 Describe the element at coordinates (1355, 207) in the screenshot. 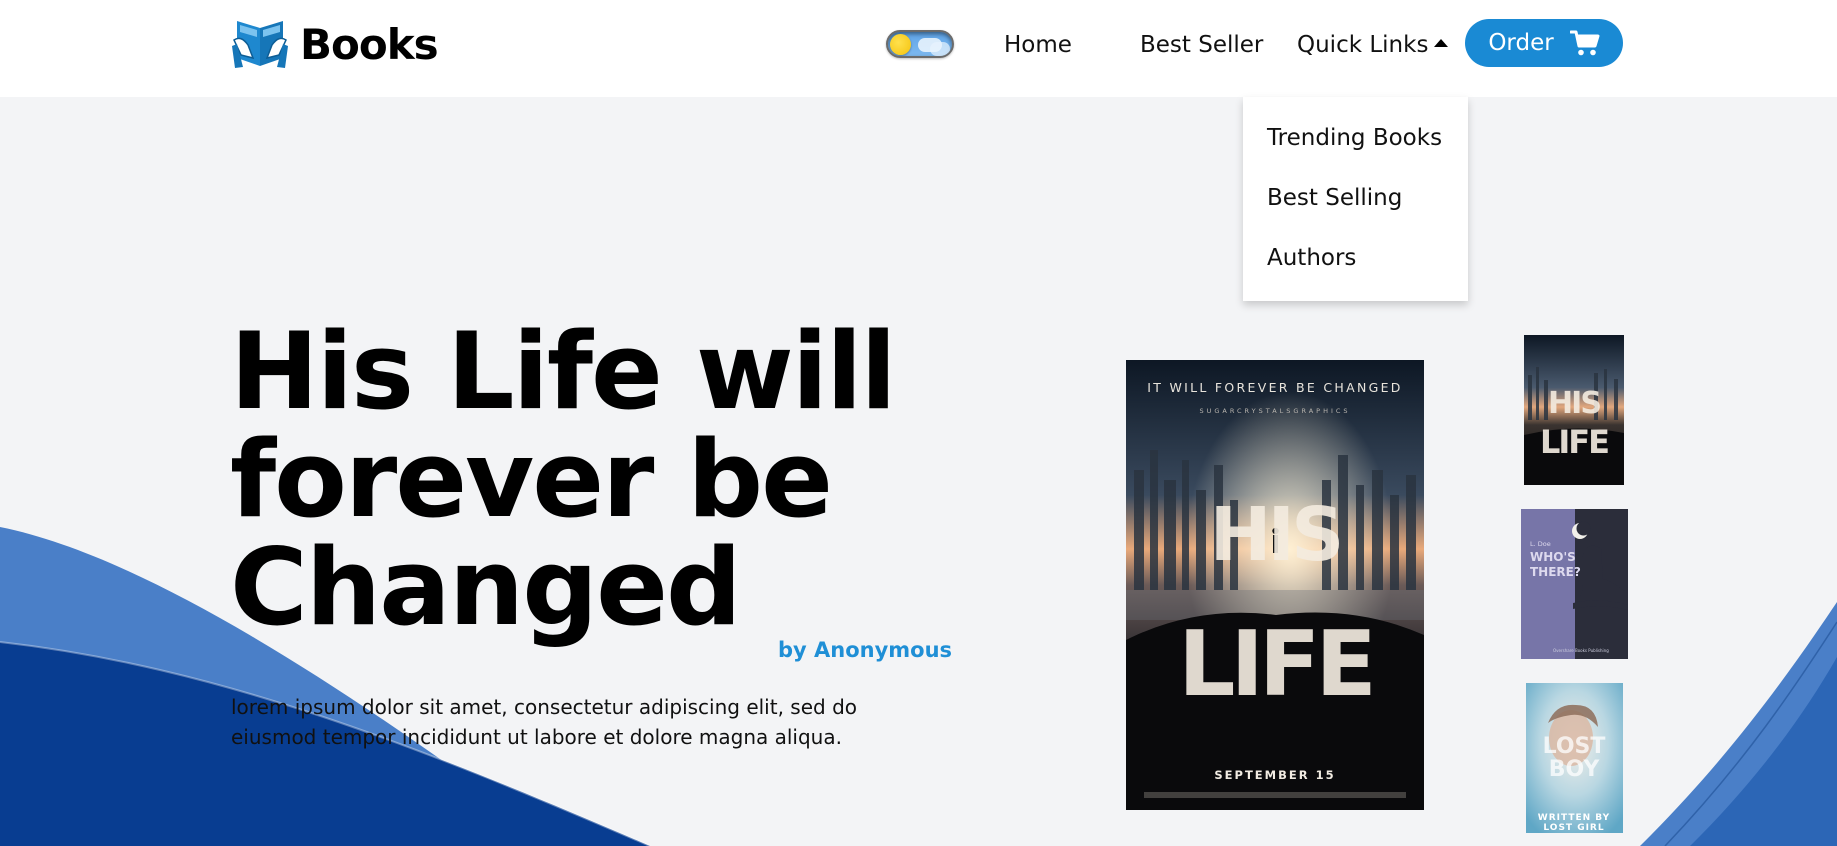

I see `dropdown-item-best-selling: Best Selling` at that location.